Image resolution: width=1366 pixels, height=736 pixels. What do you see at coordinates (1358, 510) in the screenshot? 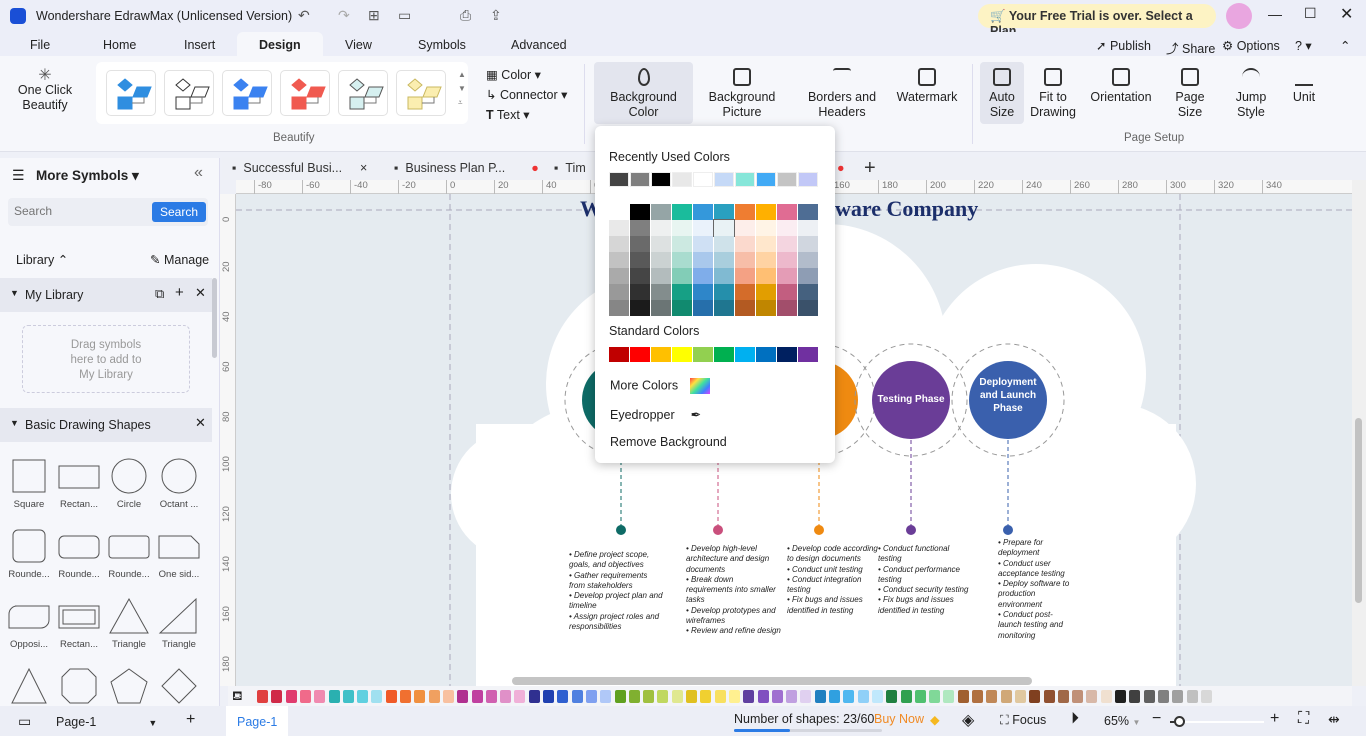
I see `scroll-thumb` at bounding box center [1358, 510].